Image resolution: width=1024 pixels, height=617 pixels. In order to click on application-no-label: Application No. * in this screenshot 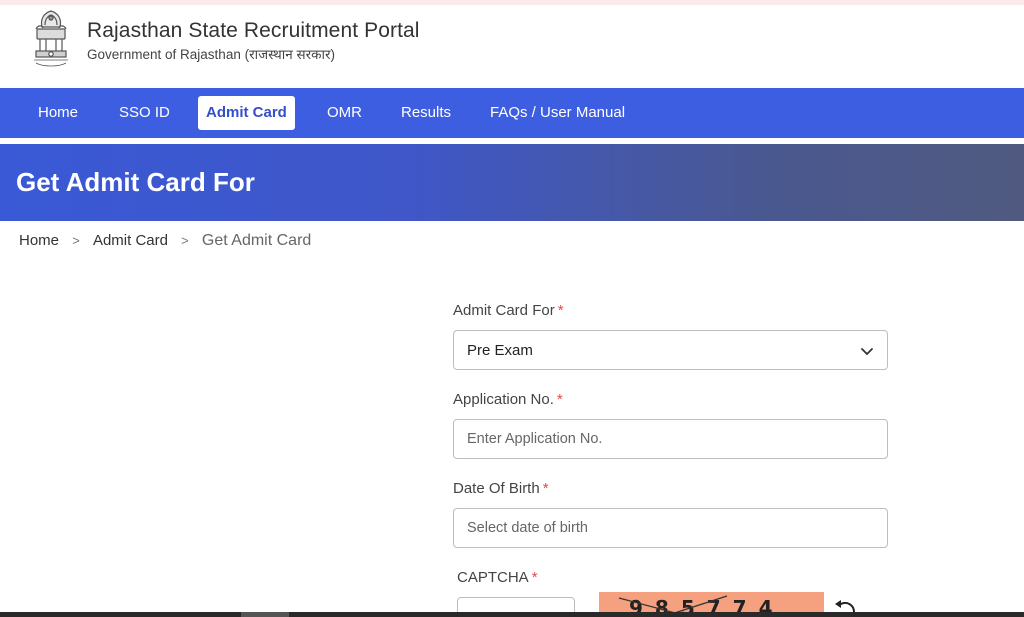, I will do `click(508, 399)`.